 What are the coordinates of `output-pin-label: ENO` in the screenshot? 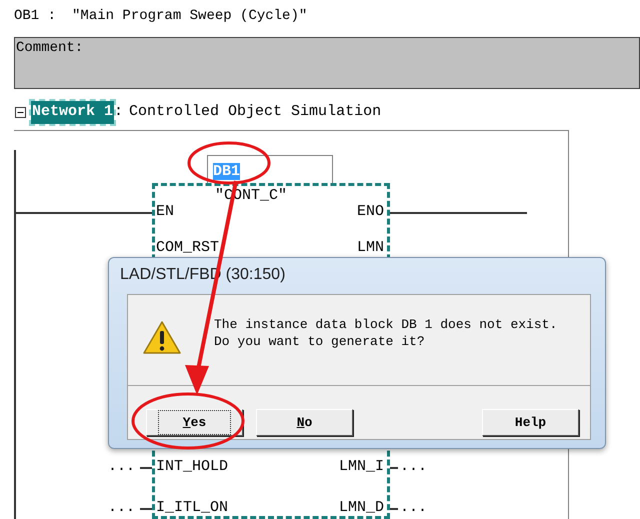 It's located at (370, 212).